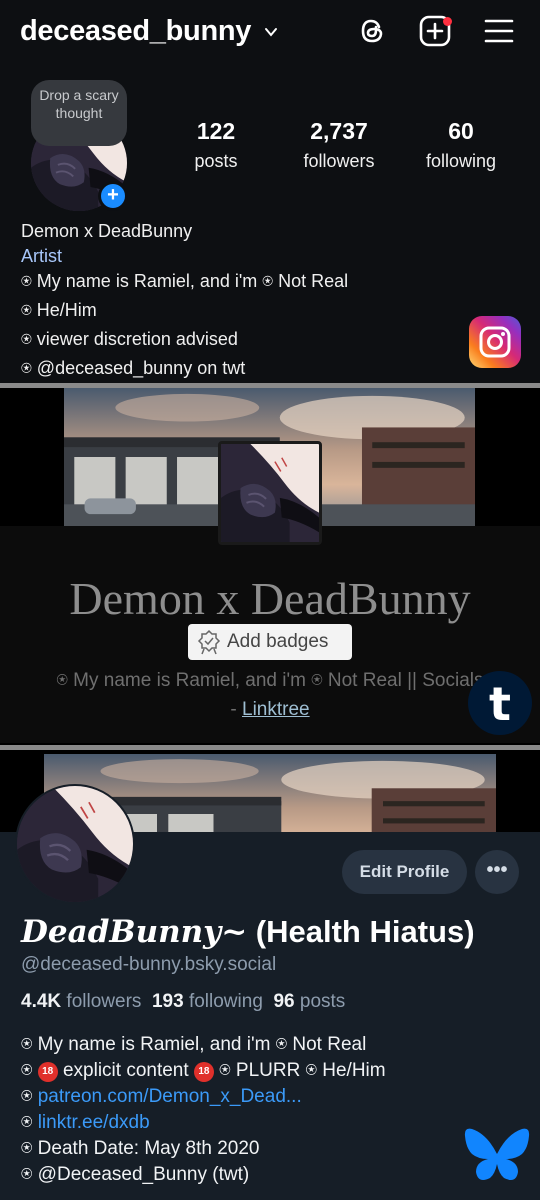  I want to click on posts-count: 96 posts, so click(309, 1001).